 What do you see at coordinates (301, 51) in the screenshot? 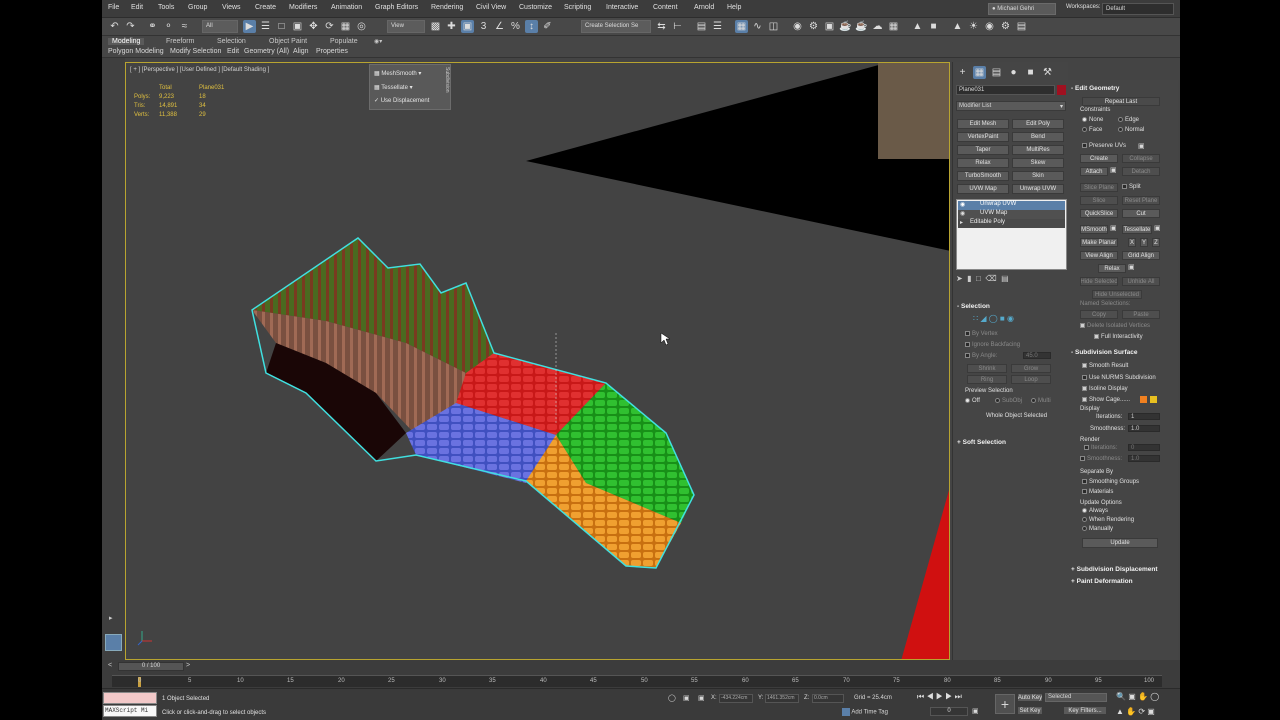
I see `ribbon-panel-align: Align` at bounding box center [301, 51].